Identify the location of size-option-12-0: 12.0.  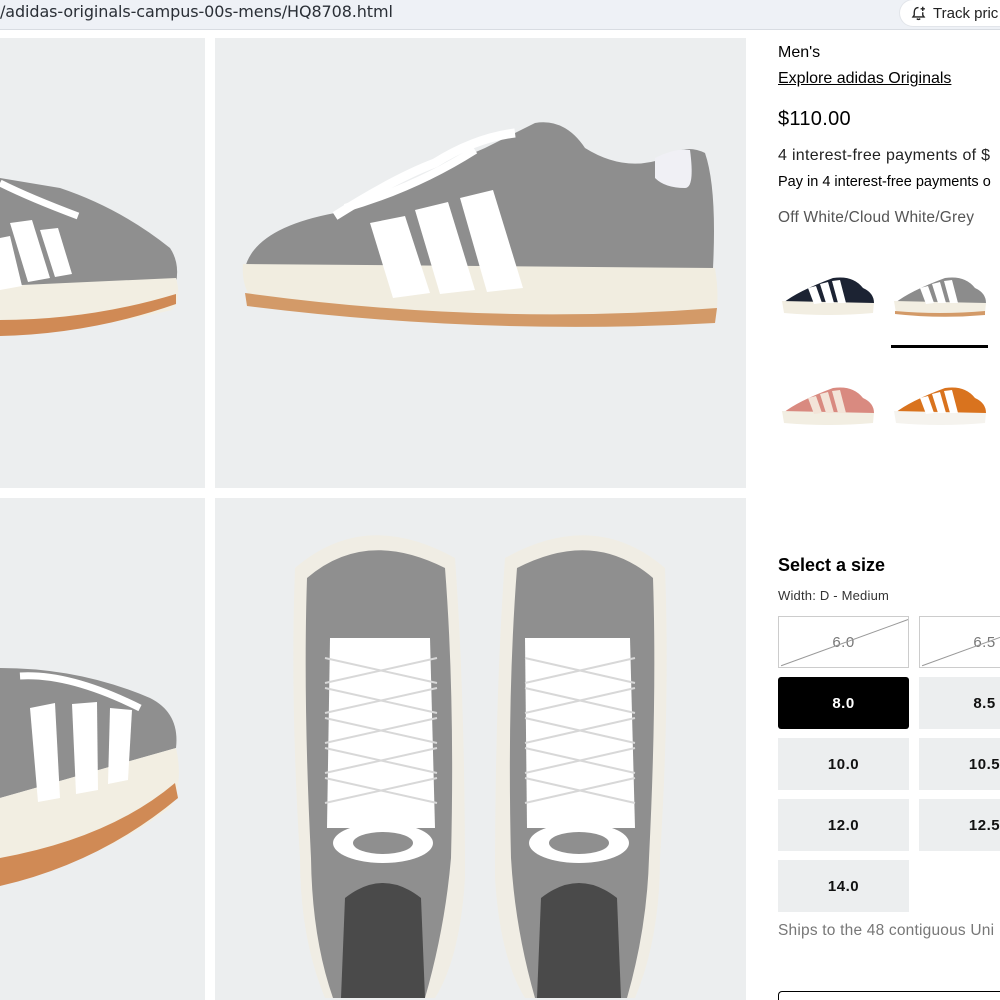
(843, 825).